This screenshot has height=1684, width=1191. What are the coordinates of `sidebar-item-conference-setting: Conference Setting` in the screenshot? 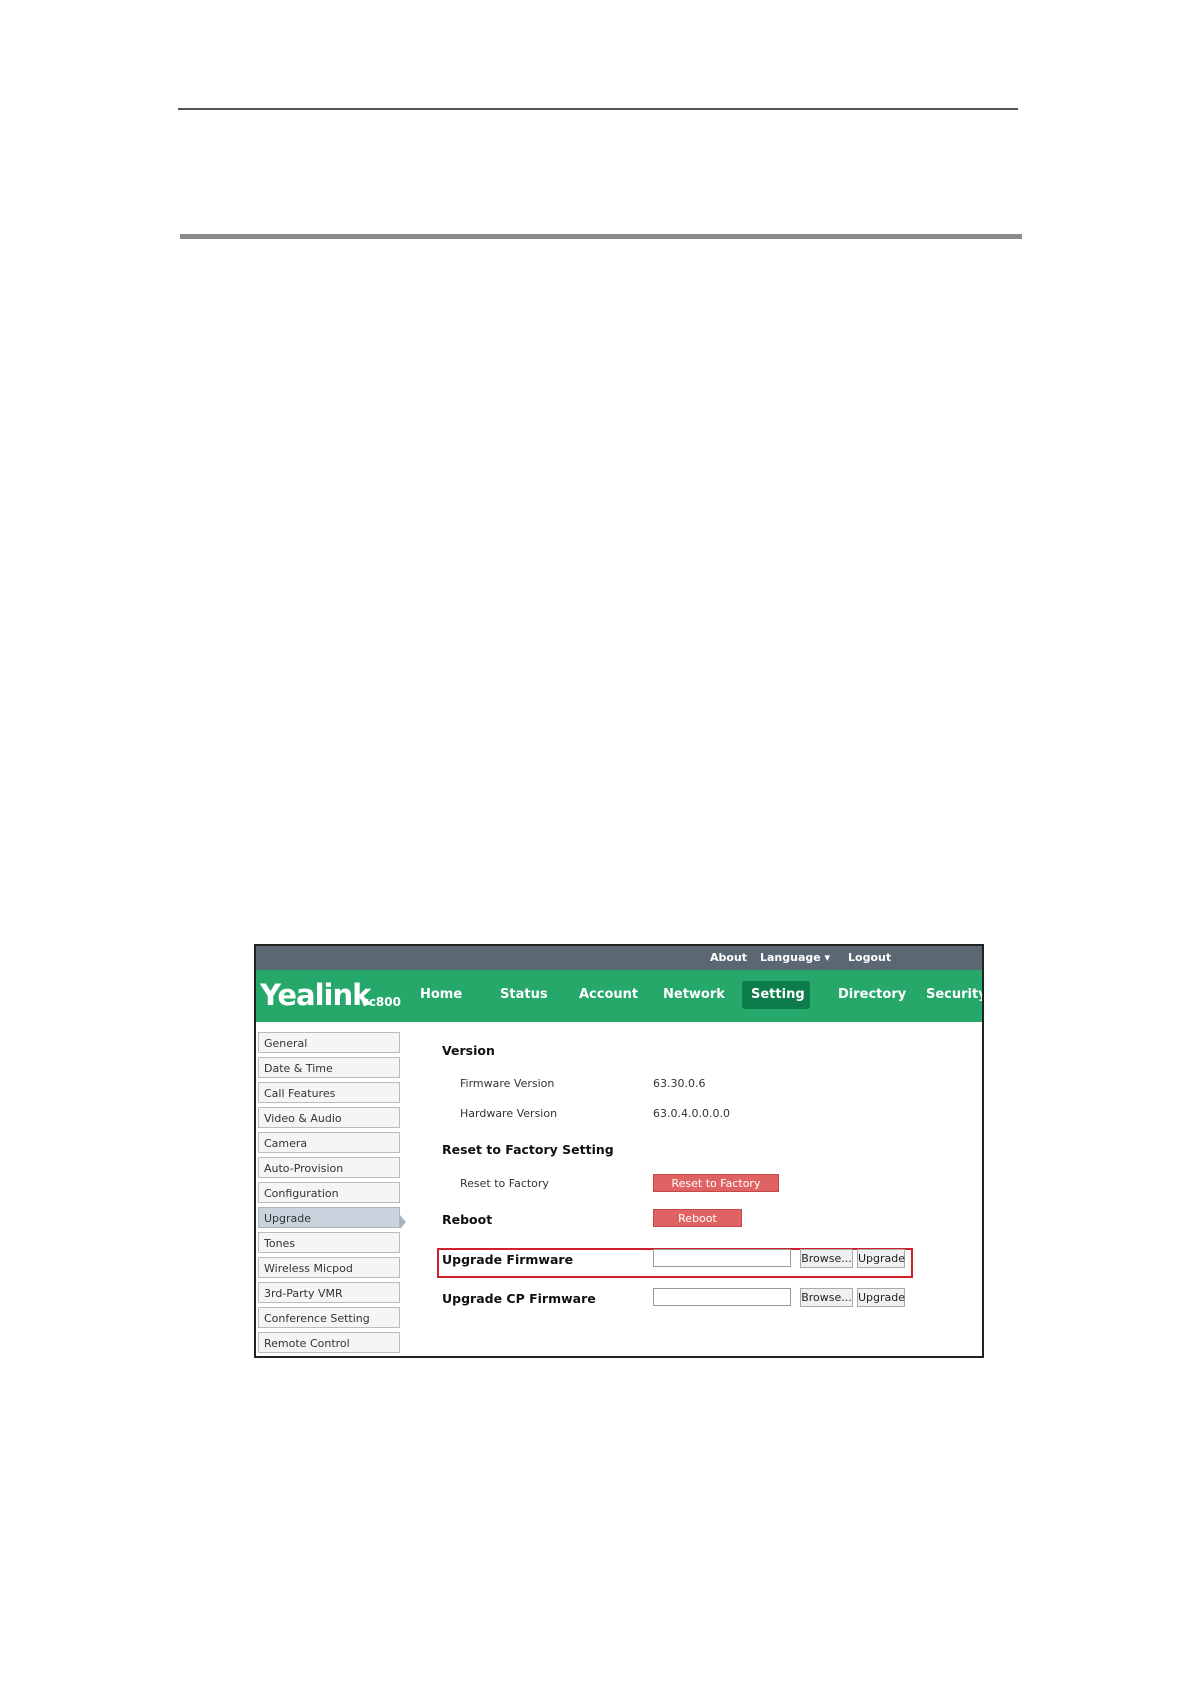 It's located at (329, 1317).